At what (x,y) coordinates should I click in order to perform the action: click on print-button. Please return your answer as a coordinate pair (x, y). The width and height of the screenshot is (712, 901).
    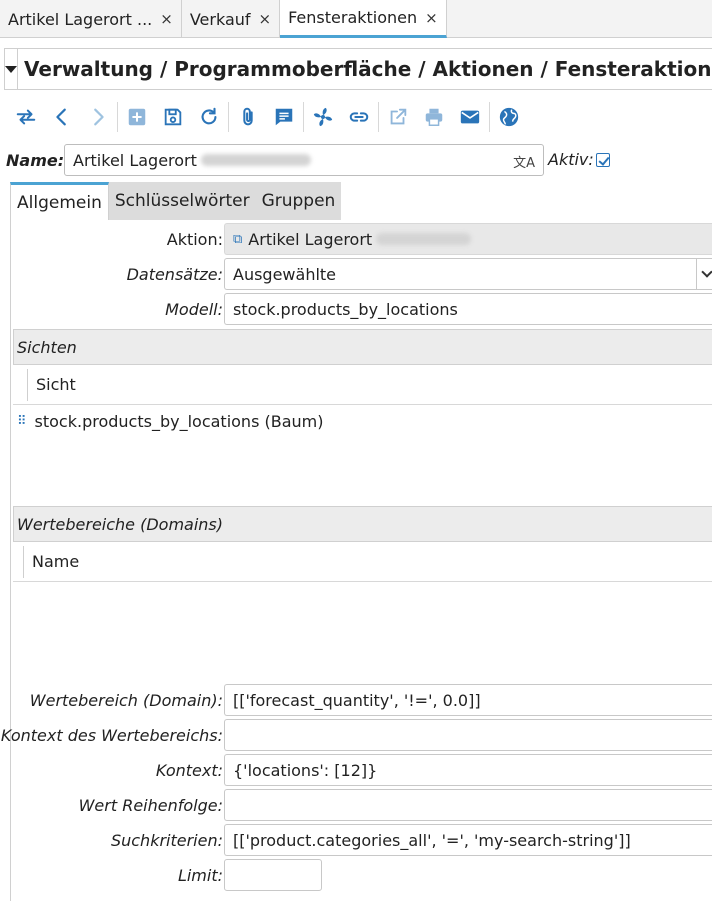
    Looking at the image, I should click on (434, 117).